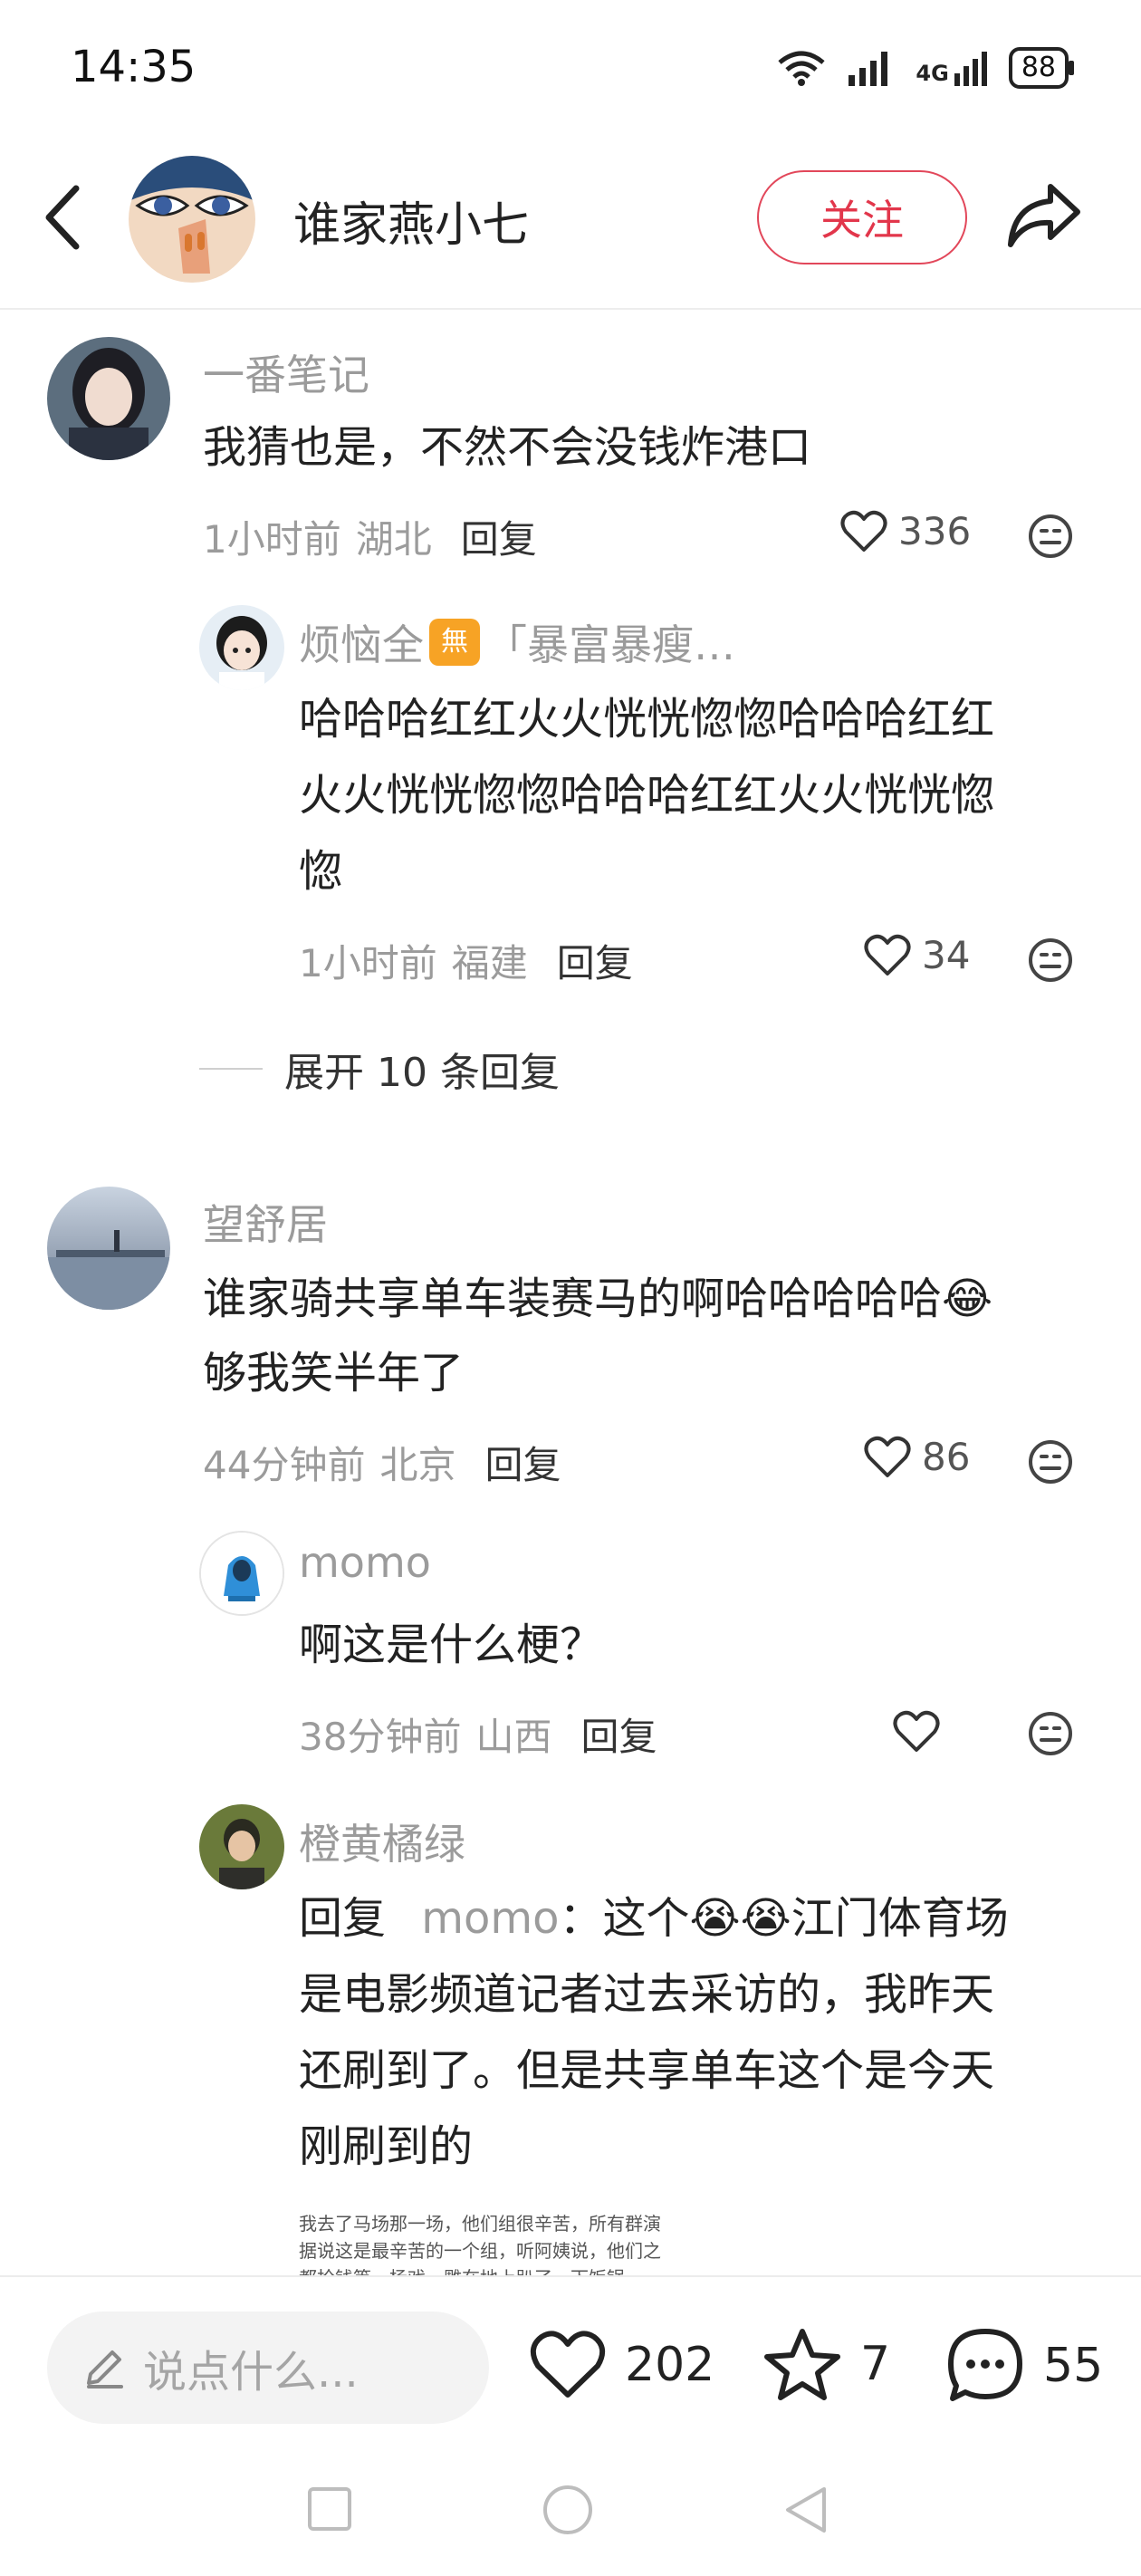  What do you see at coordinates (1042, 68) in the screenshot?
I see `battery-indicator: 88` at bounding box center [1042, 68].